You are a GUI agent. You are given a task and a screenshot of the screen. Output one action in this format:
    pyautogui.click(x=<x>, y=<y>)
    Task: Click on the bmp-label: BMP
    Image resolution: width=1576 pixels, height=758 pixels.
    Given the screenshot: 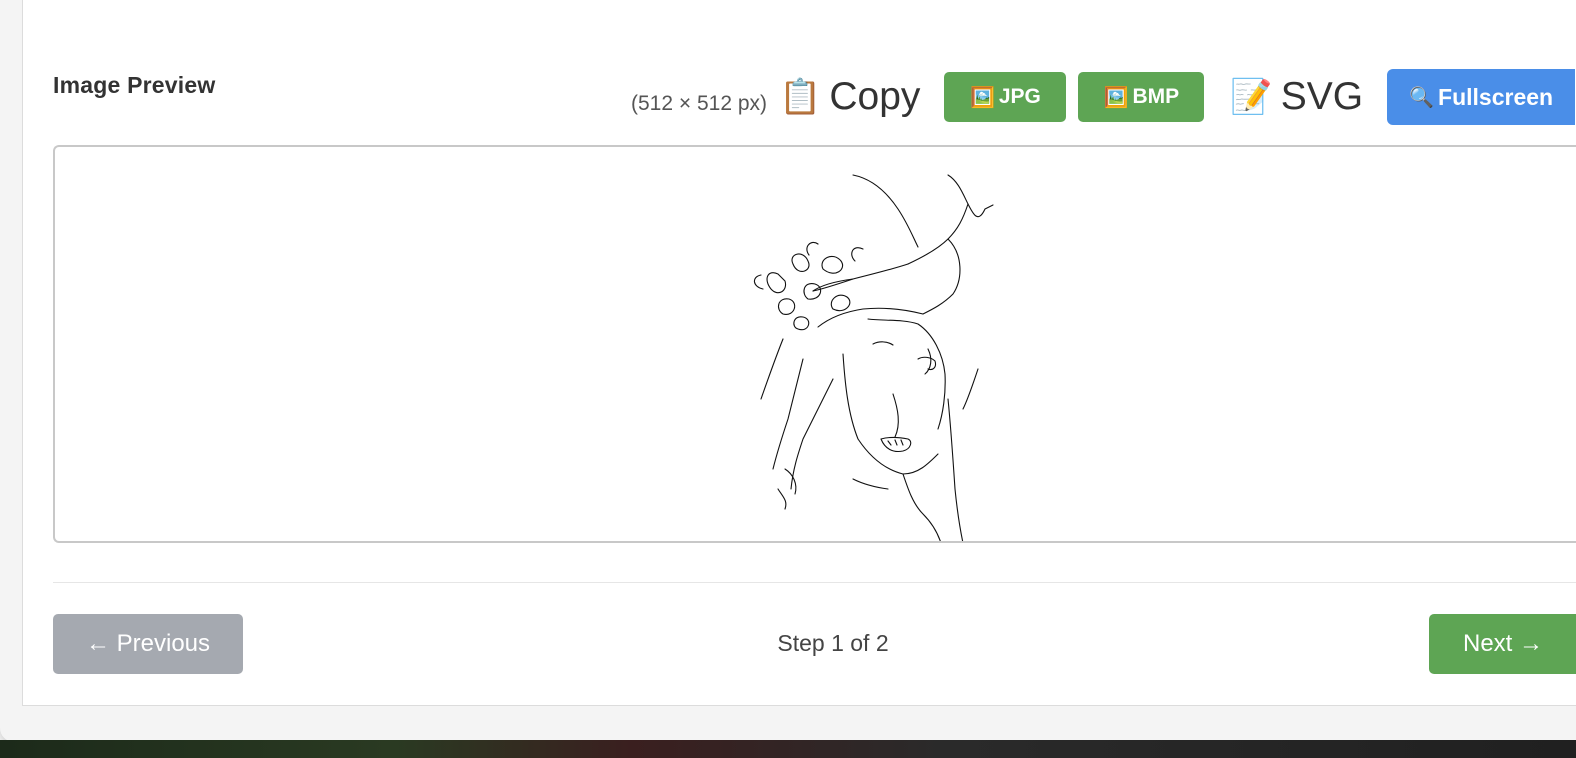 What is the action you would take?
    pyautogui.click(x=1156, y=96)
    